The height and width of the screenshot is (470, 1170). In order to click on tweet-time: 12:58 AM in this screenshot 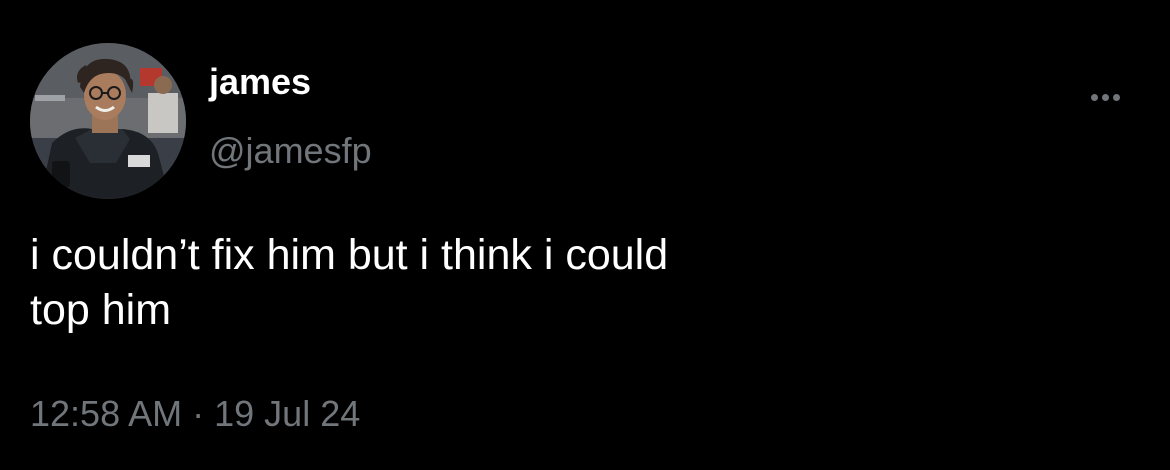, I will do `click(106, 413)`.